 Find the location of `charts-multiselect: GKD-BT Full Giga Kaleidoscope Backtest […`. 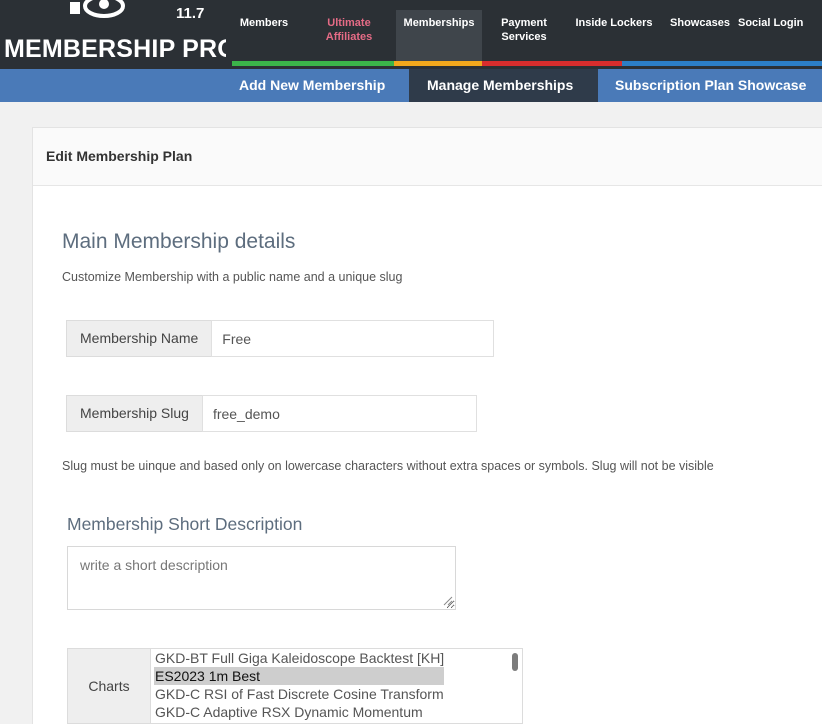

charts-multiselect: GKD-BT Full Giga Kaleidoscope Backtest [… is located at coordinates (336, 686).